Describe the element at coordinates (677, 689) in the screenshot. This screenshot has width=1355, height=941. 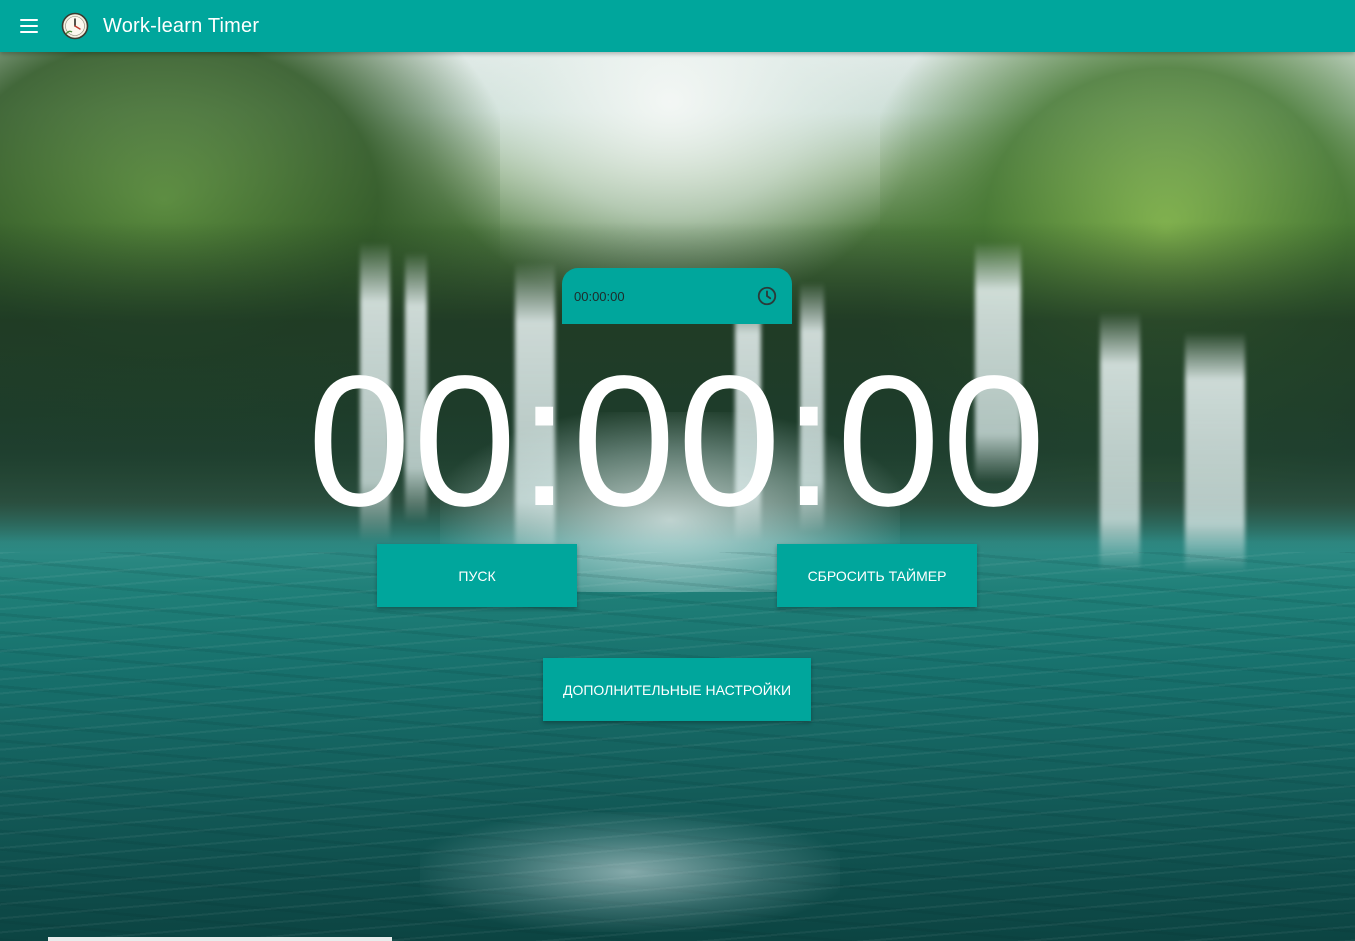
I see `additional-settings-button: ДОПОЛНИТЕЛЬНЫЕ НАСТРОЙКИ` at that location.